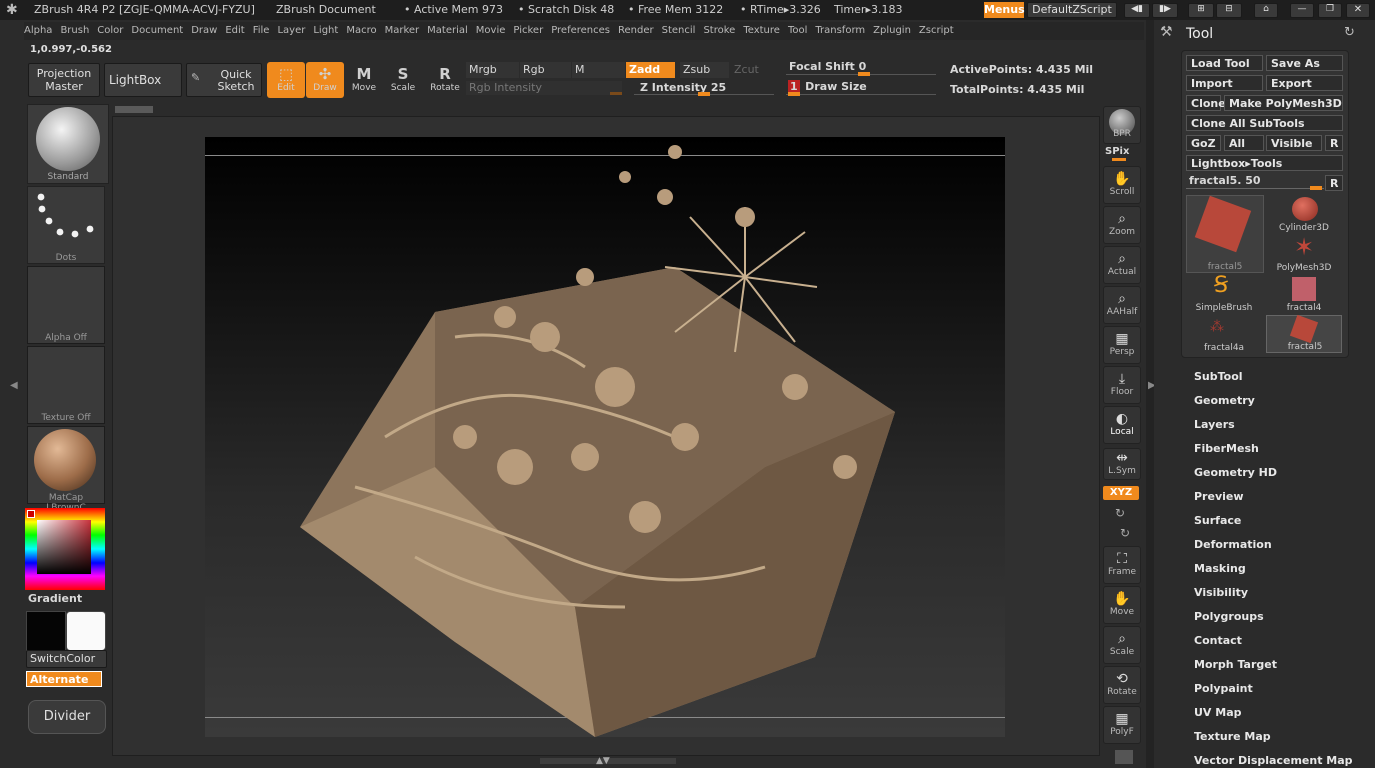  Describe the element at coordinates (1334, 183) in the screenshot. I see `current-tool-r-button: R` at that location.